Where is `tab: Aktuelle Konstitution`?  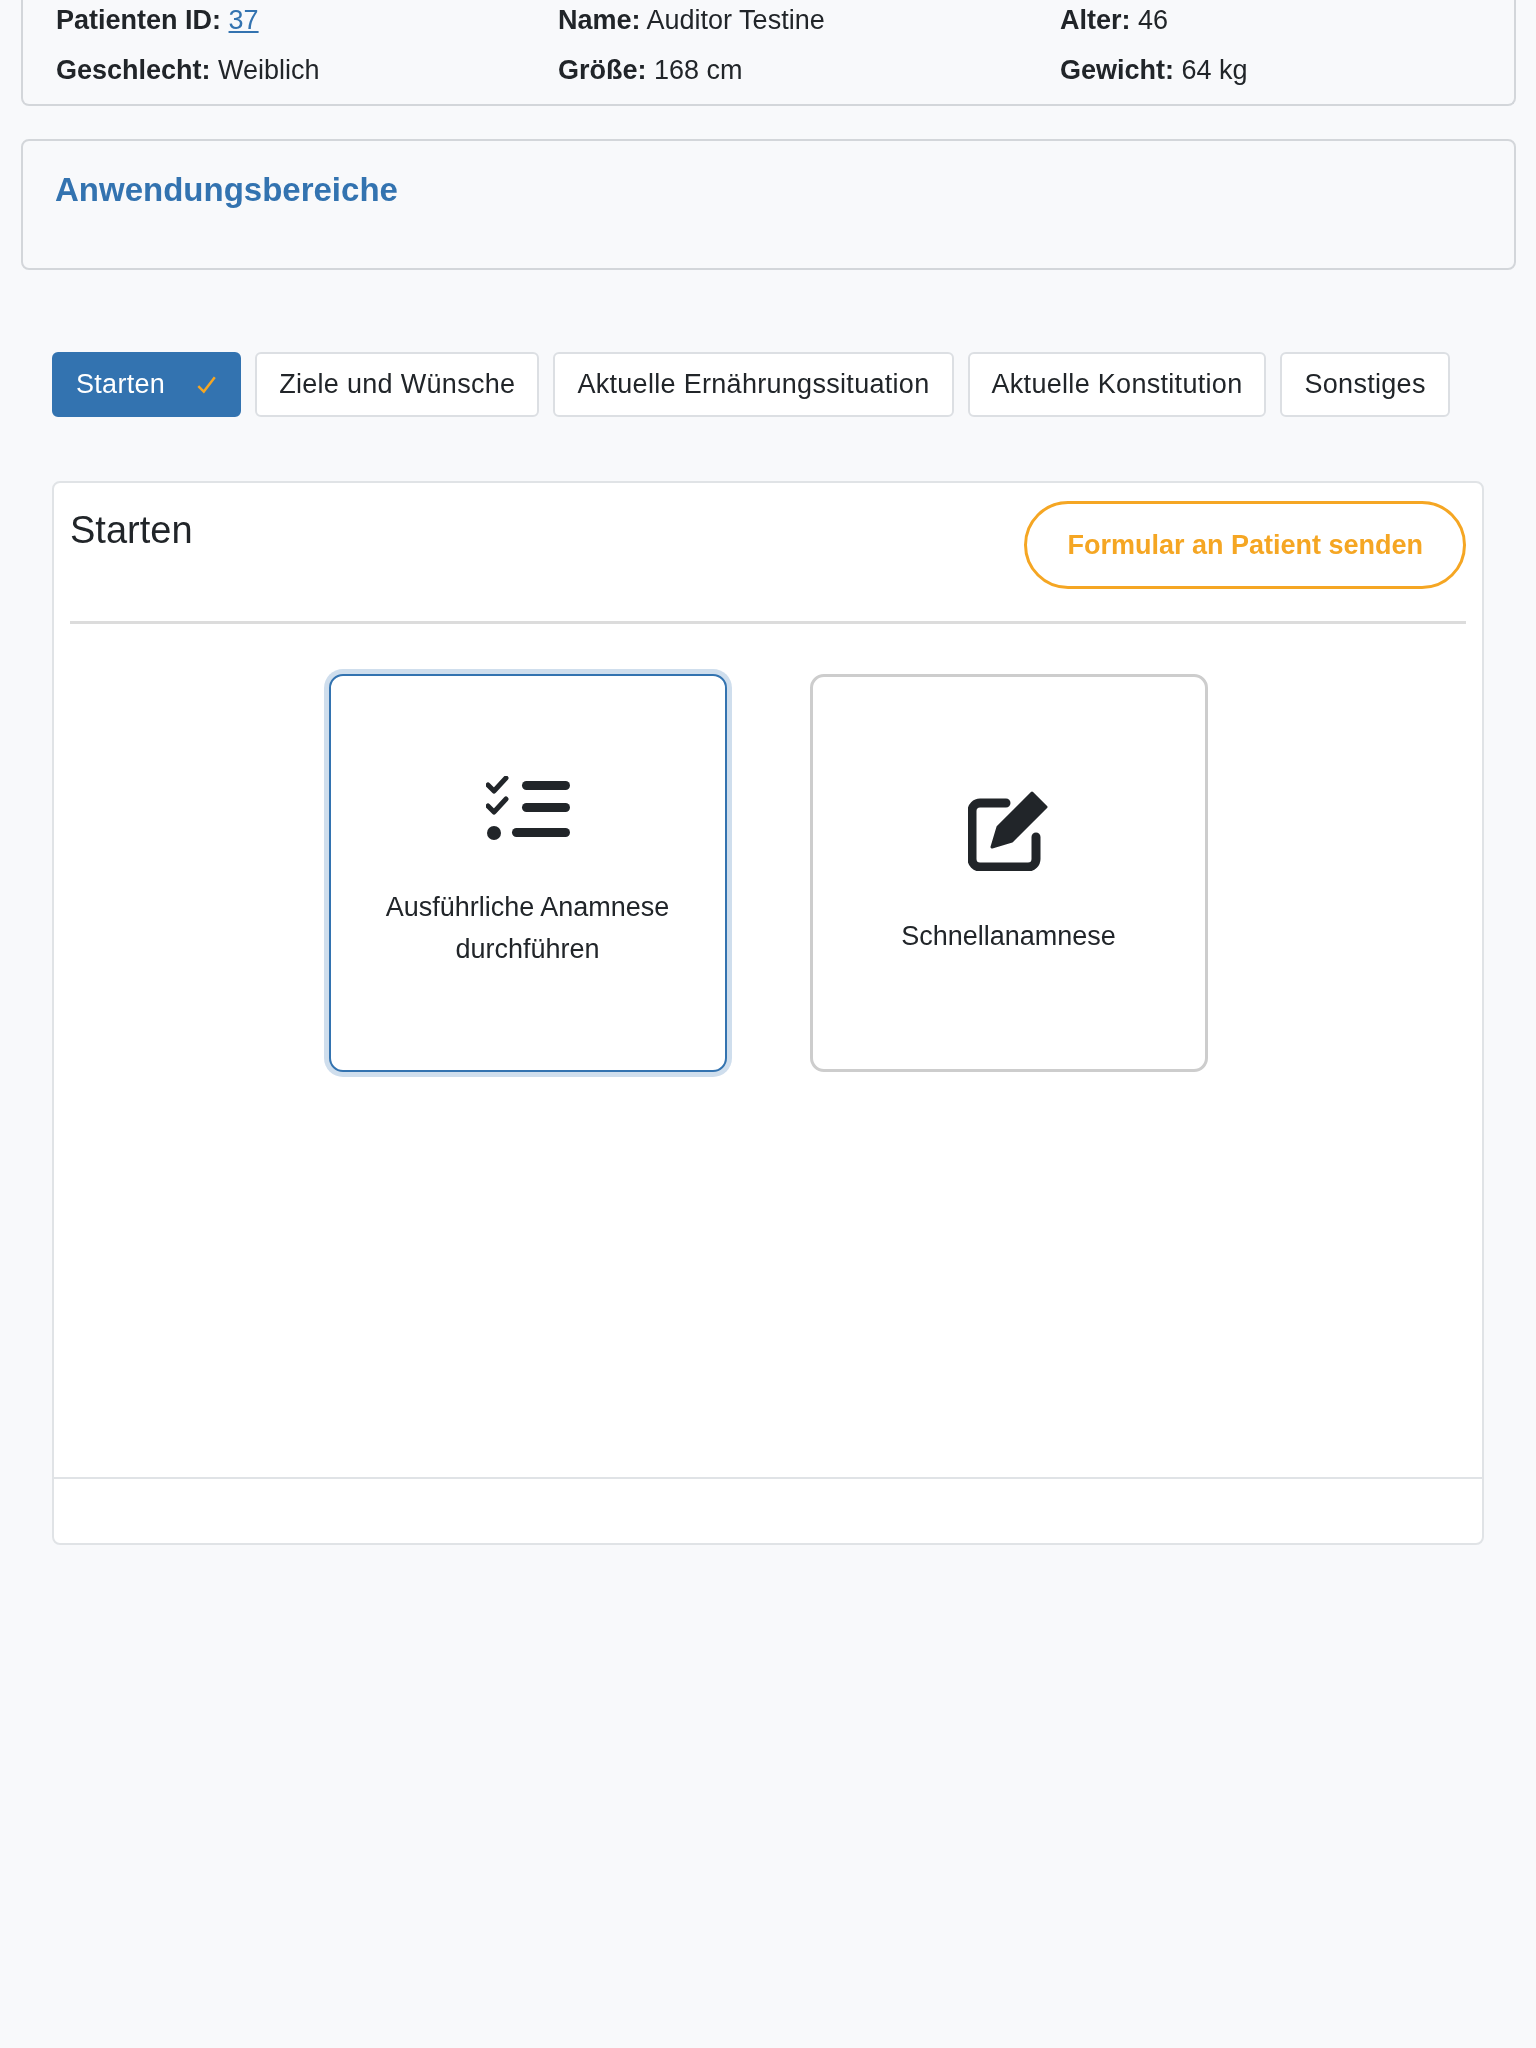 tab: Aktuelle Konstitution is located at coordinates (1117, 384).